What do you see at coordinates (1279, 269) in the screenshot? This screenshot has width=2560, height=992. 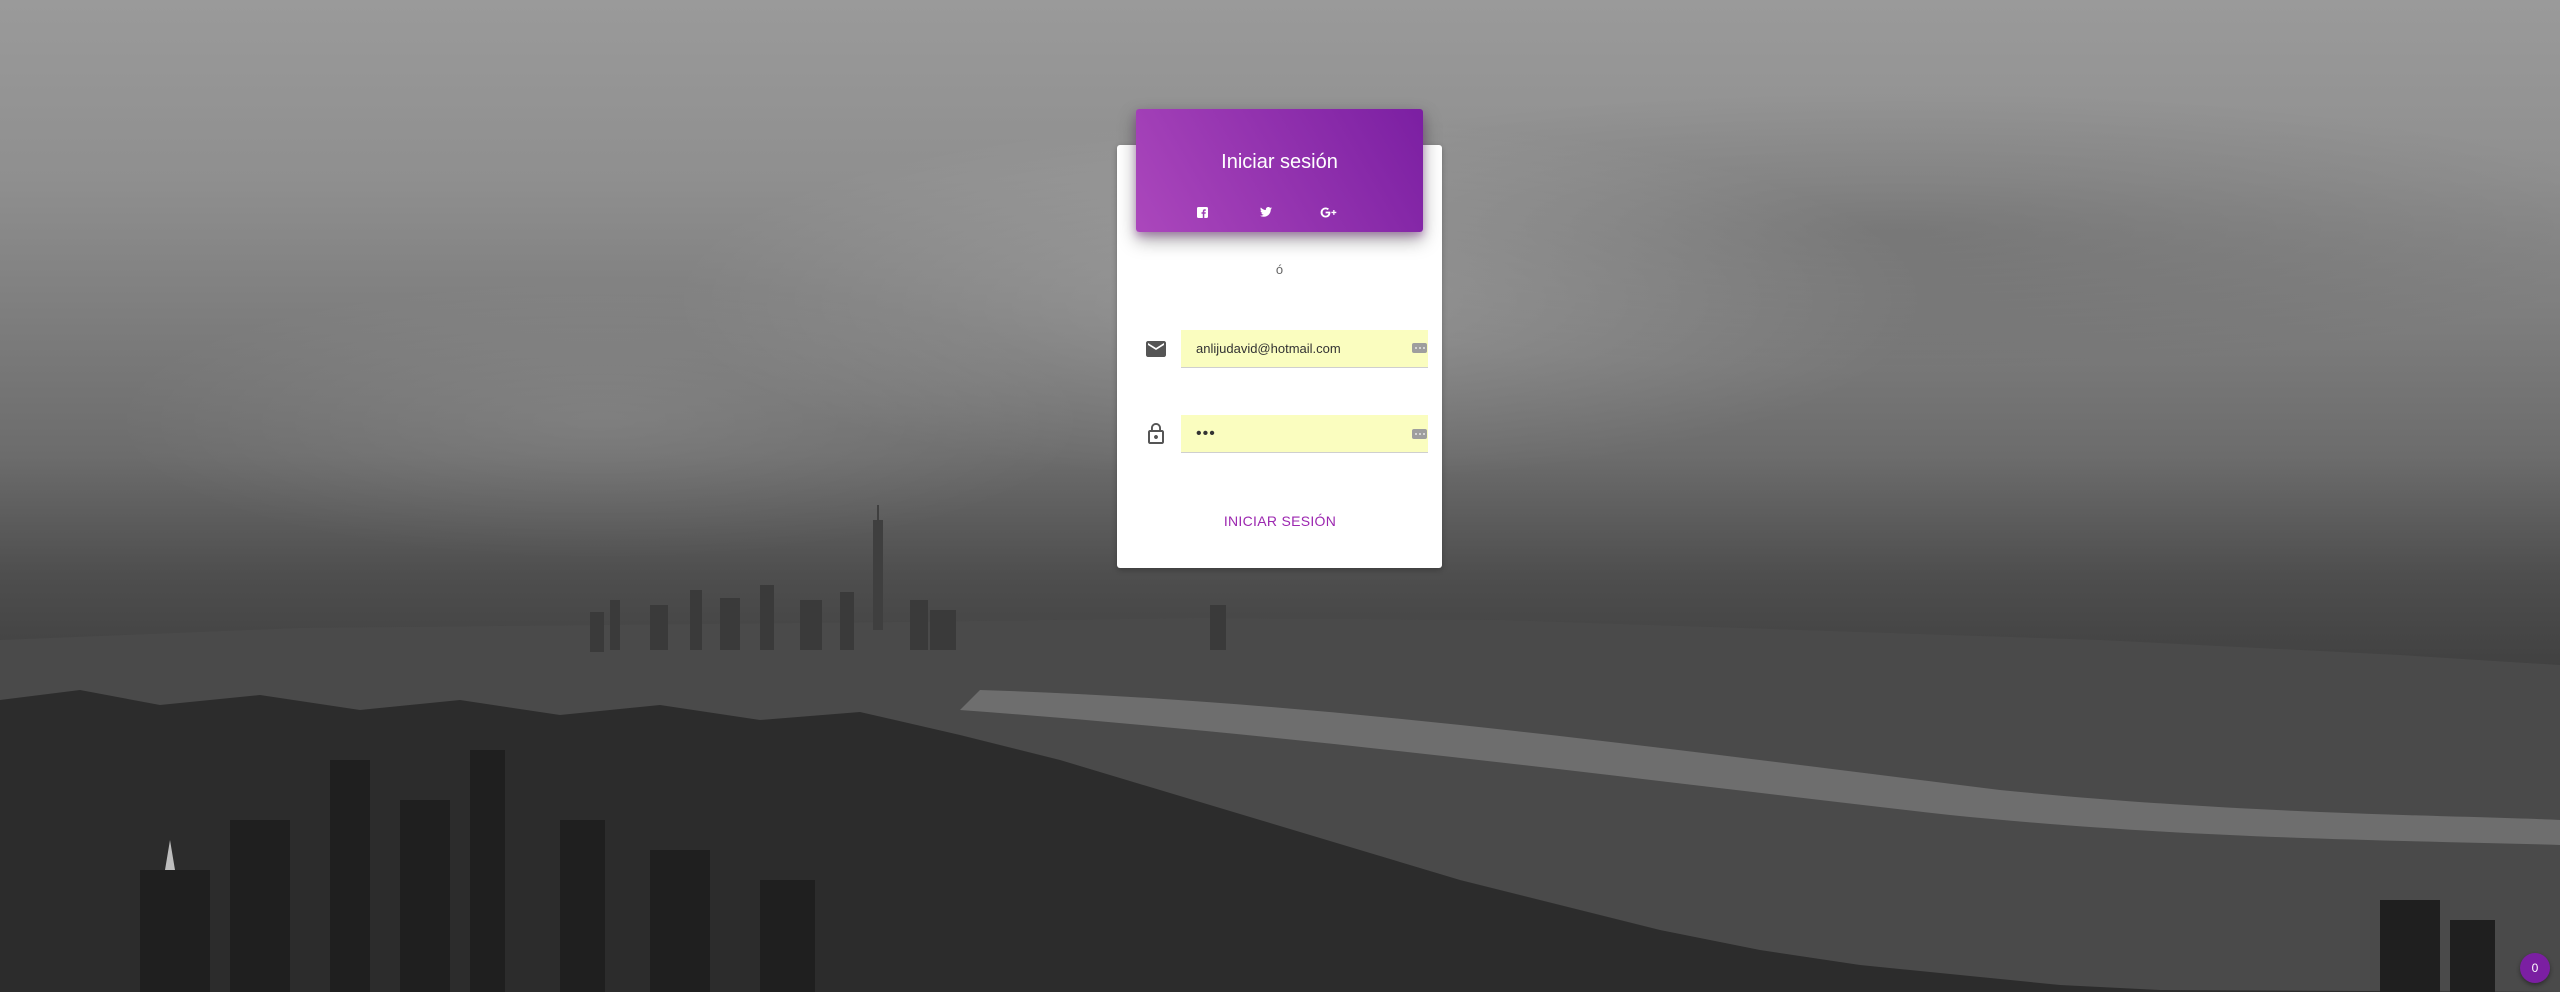 I see `divider-or: ó` at bounding box center [1279, 269].